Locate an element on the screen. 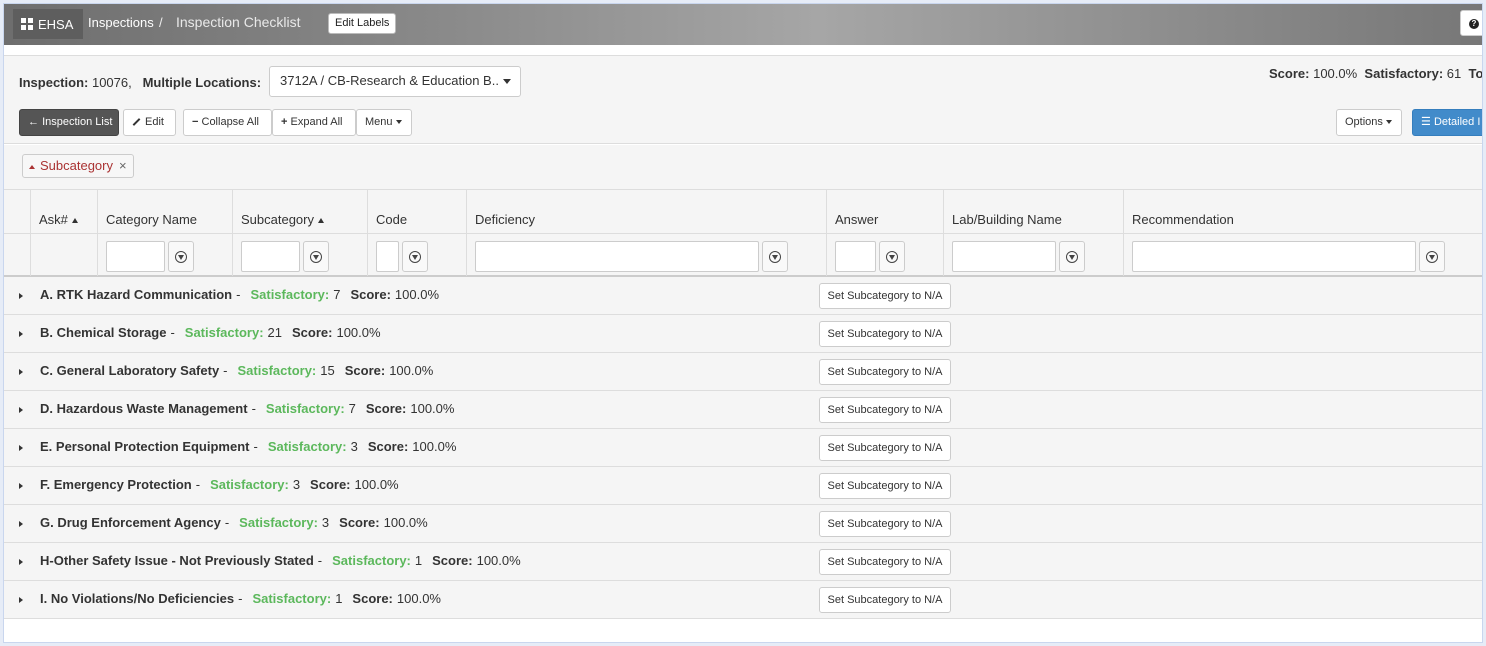 The height and width of the screenshot is (646, 1486). column-header-deficiency: Deficiency is located at coordinates (505, 219).